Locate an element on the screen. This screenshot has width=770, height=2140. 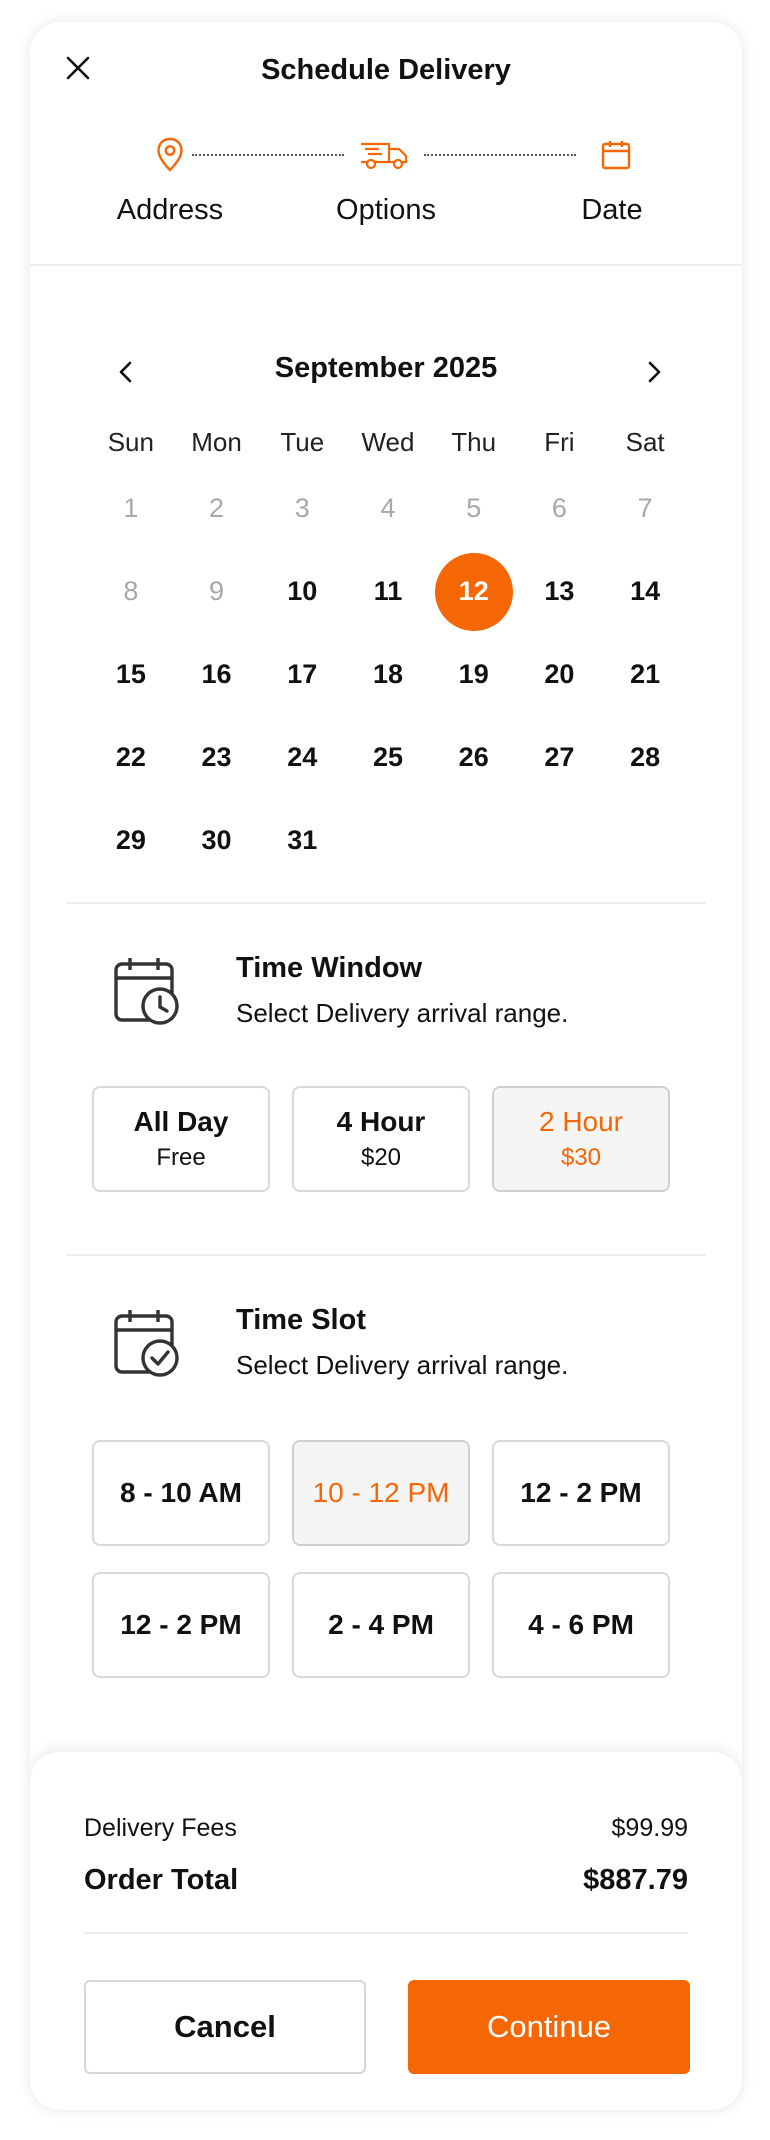
time-slot-subtitle: Select Delivery arrival range. is located at coordinates (402, 1365).